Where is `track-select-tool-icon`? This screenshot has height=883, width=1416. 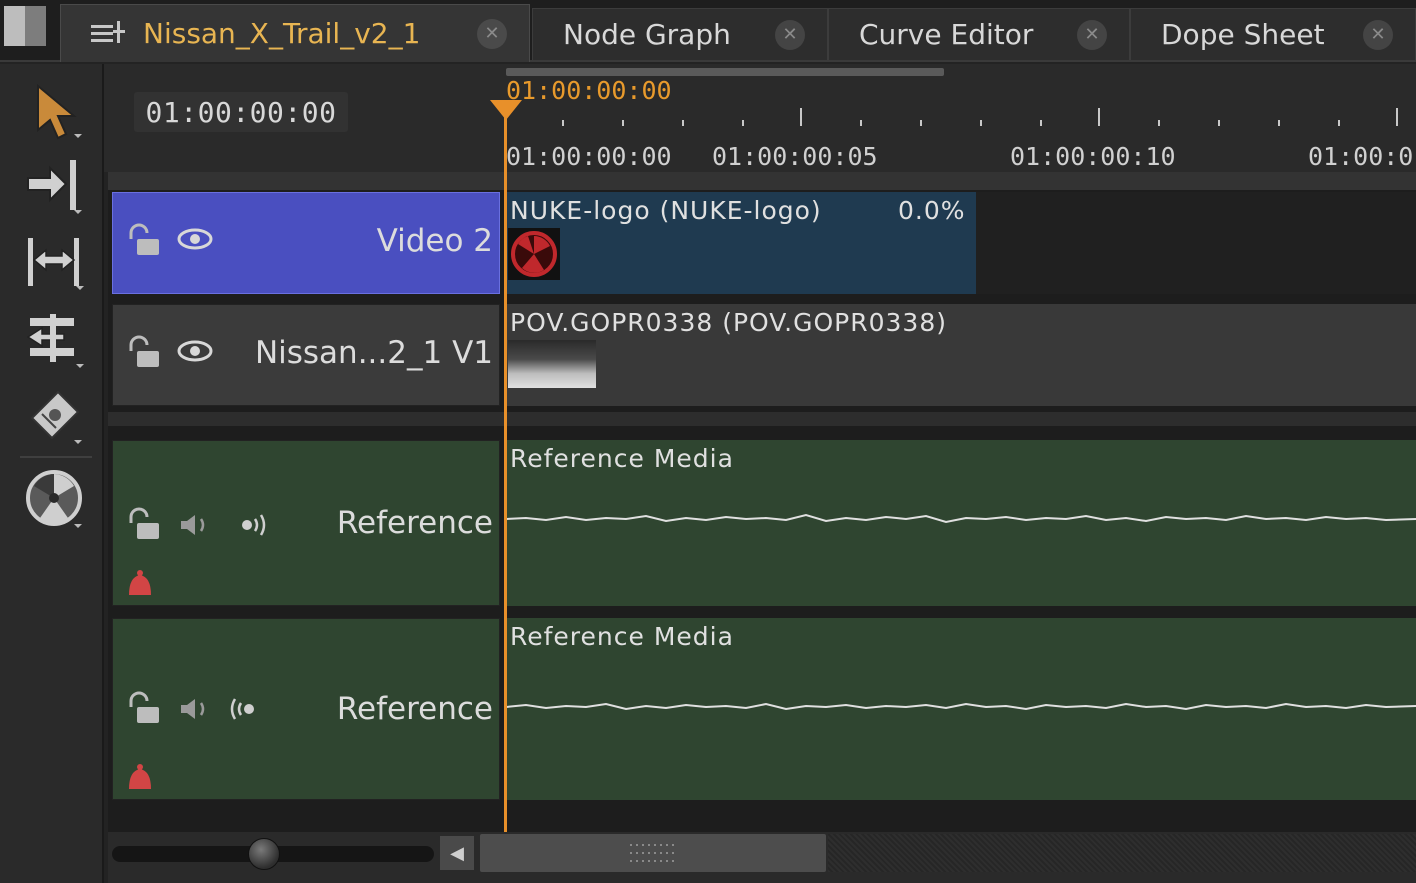 track-select-tool-icon is located at coordinates (55, 185).